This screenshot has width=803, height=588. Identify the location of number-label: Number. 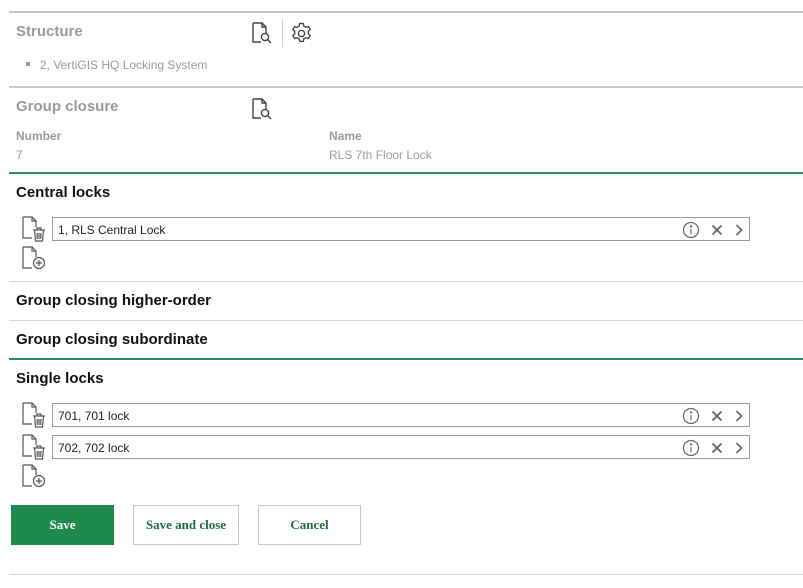
(39, 136).